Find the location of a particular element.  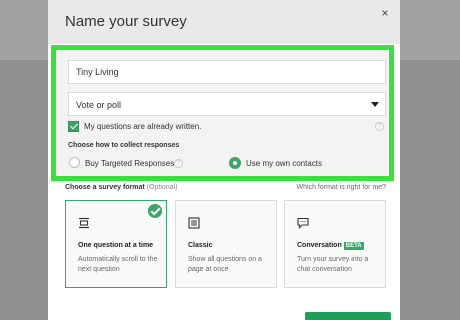

buy-responses-radio is located at coordinates (74, 162).